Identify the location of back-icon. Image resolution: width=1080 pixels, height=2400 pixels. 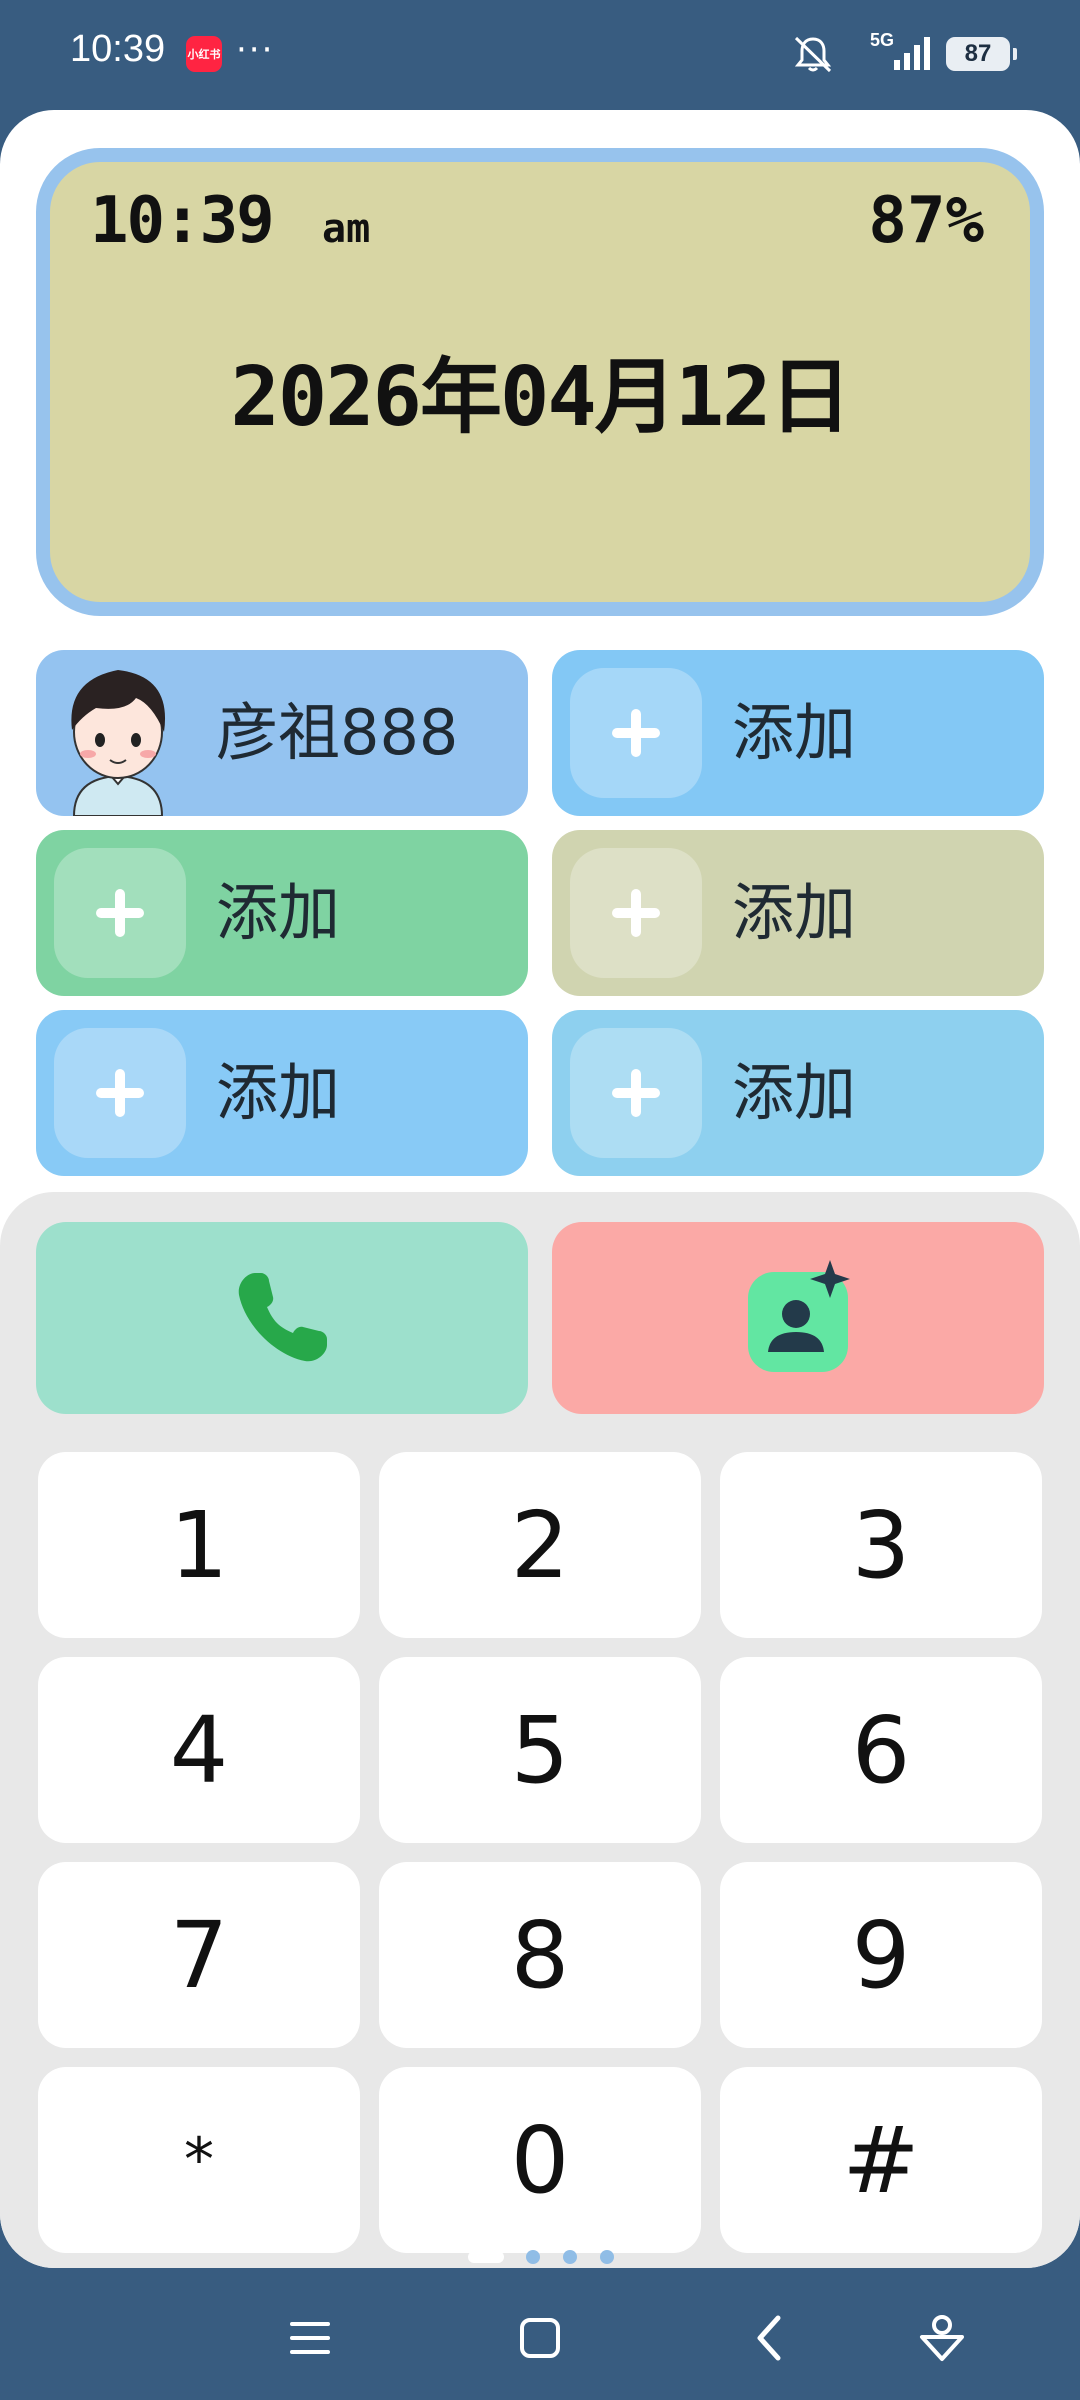
(770, 2338).